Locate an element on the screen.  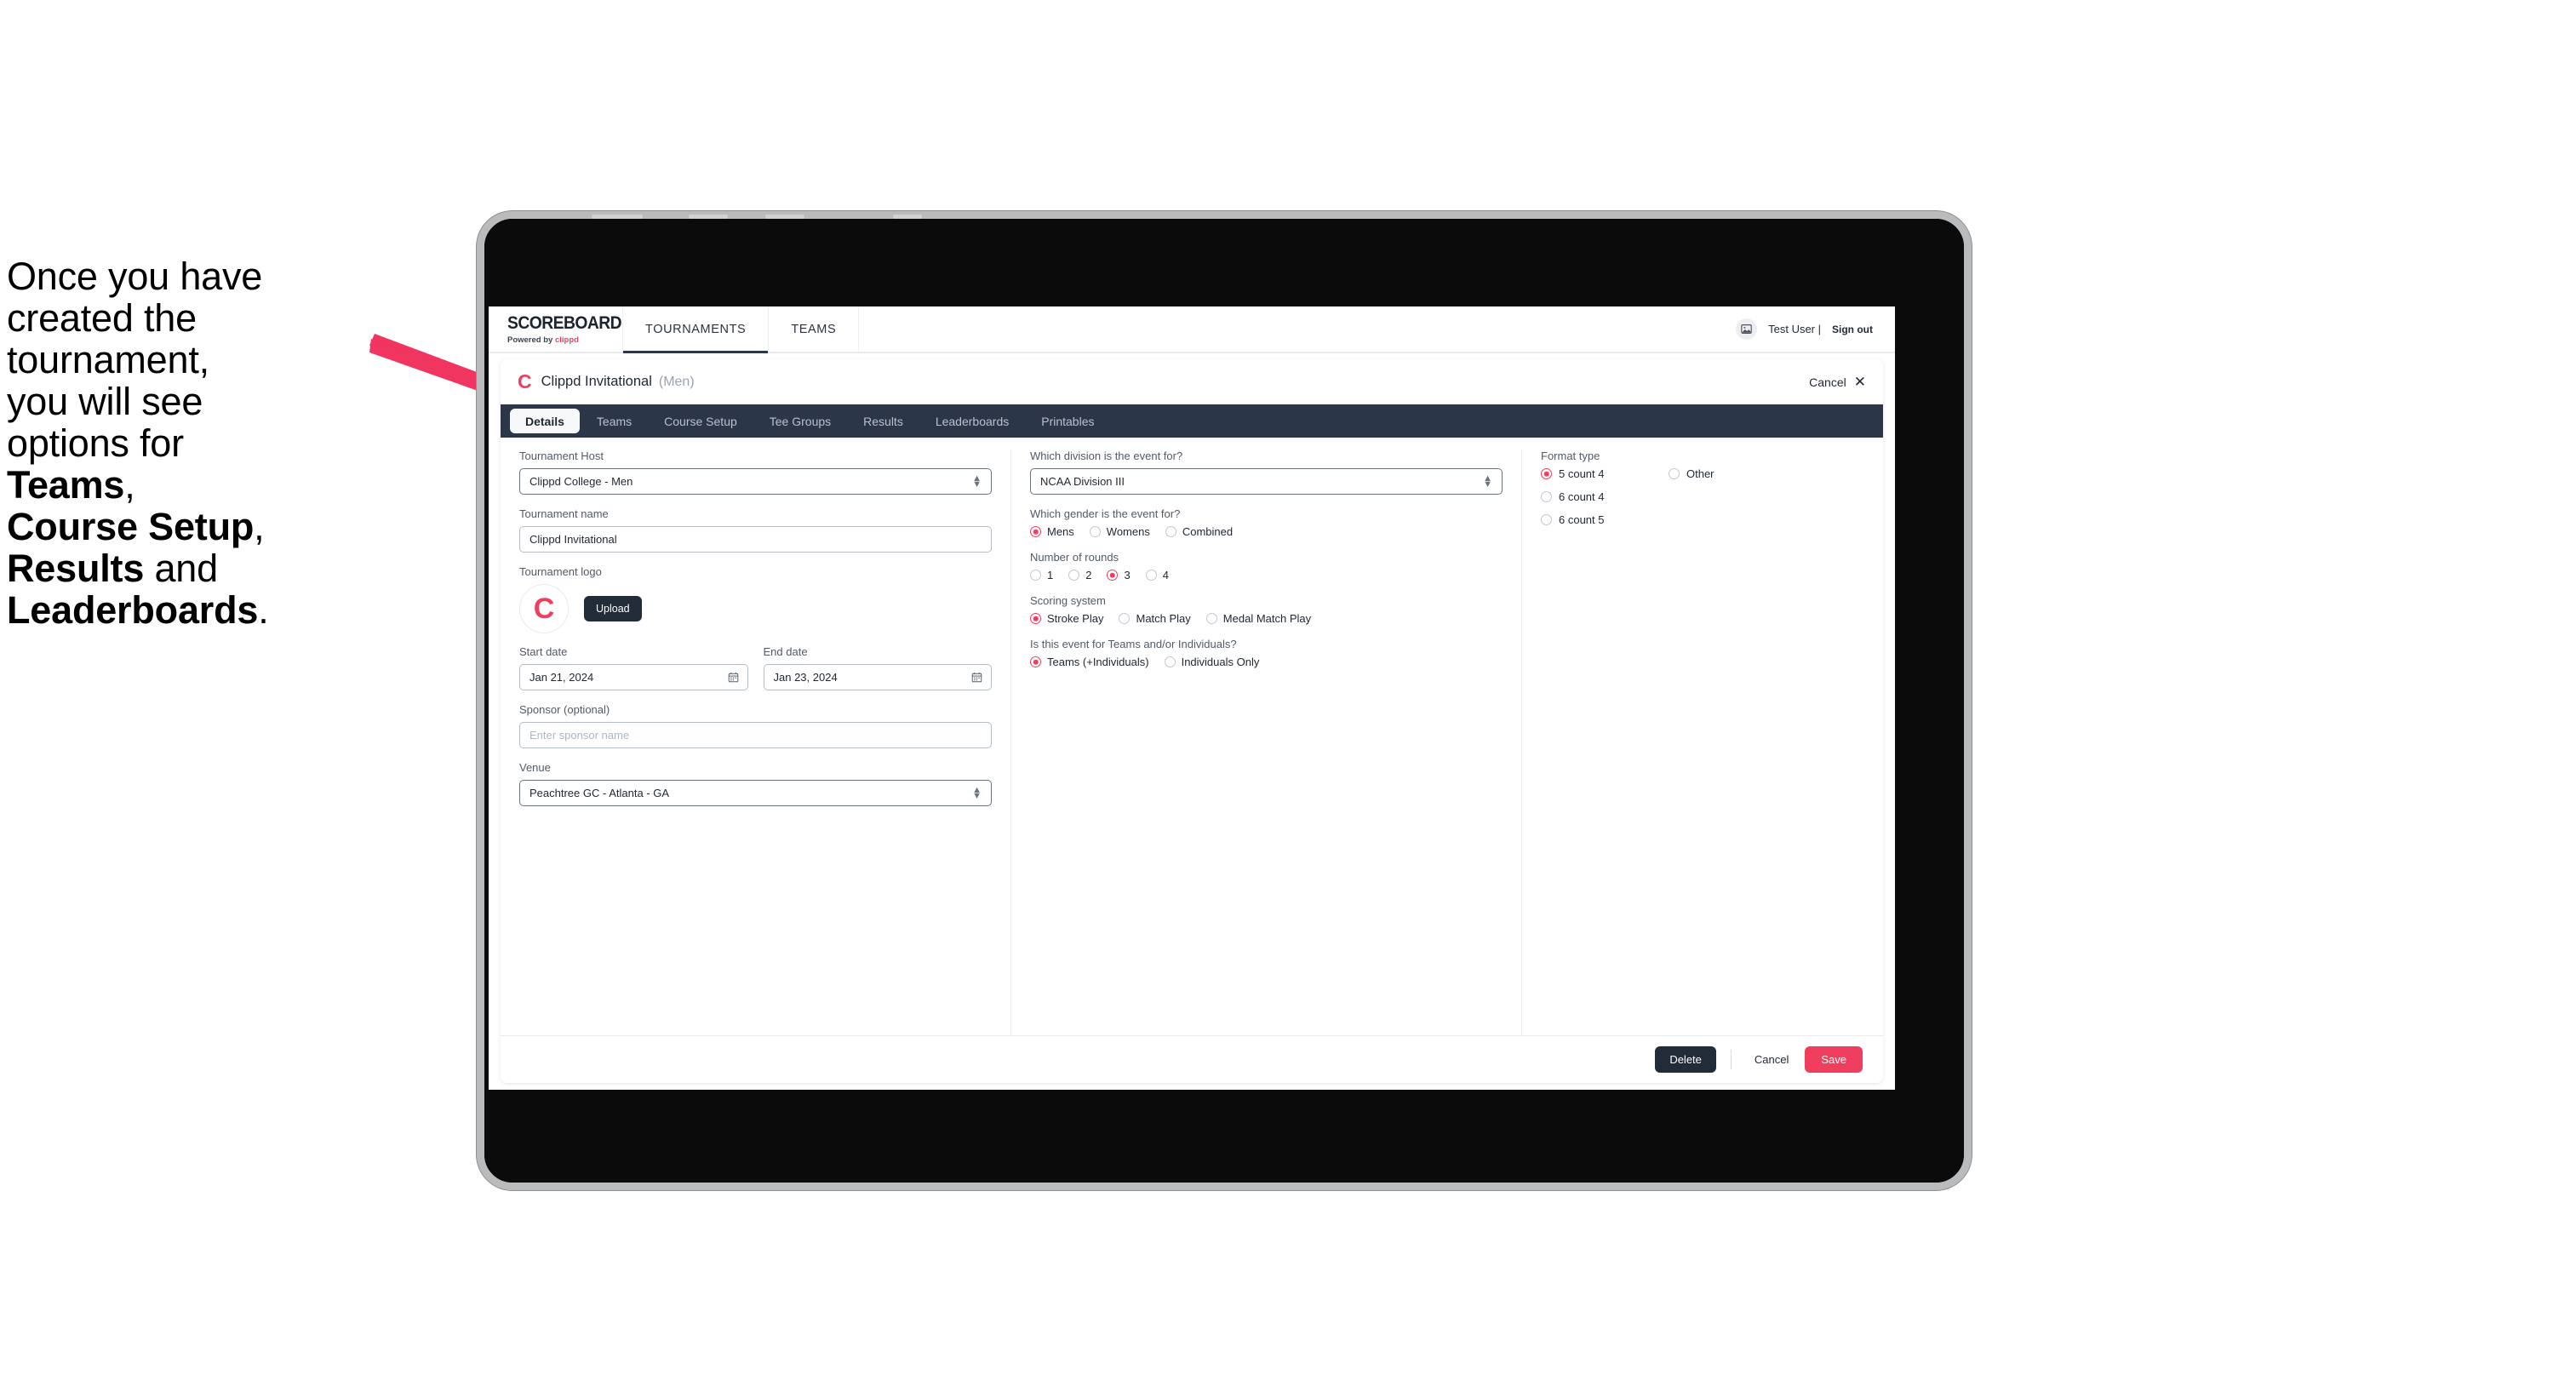
radio-format-5-count-4: 5 count 4 is located at coordinates (1605, 474).